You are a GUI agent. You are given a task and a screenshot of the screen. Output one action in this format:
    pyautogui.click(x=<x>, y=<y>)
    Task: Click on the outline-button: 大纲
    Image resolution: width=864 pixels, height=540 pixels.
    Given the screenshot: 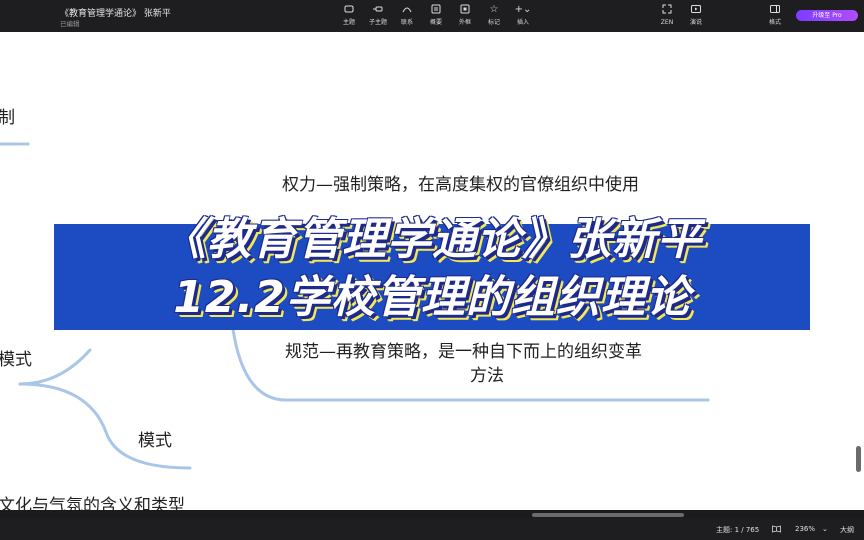 What is the action you would take?
    pyautogui.click(x=847, y=530)
    